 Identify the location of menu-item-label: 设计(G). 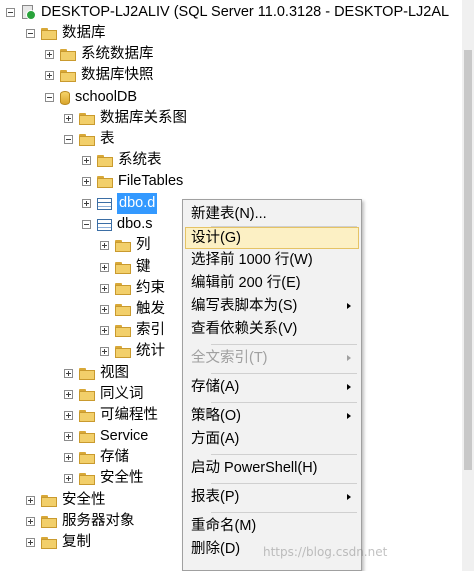
(216, 238).